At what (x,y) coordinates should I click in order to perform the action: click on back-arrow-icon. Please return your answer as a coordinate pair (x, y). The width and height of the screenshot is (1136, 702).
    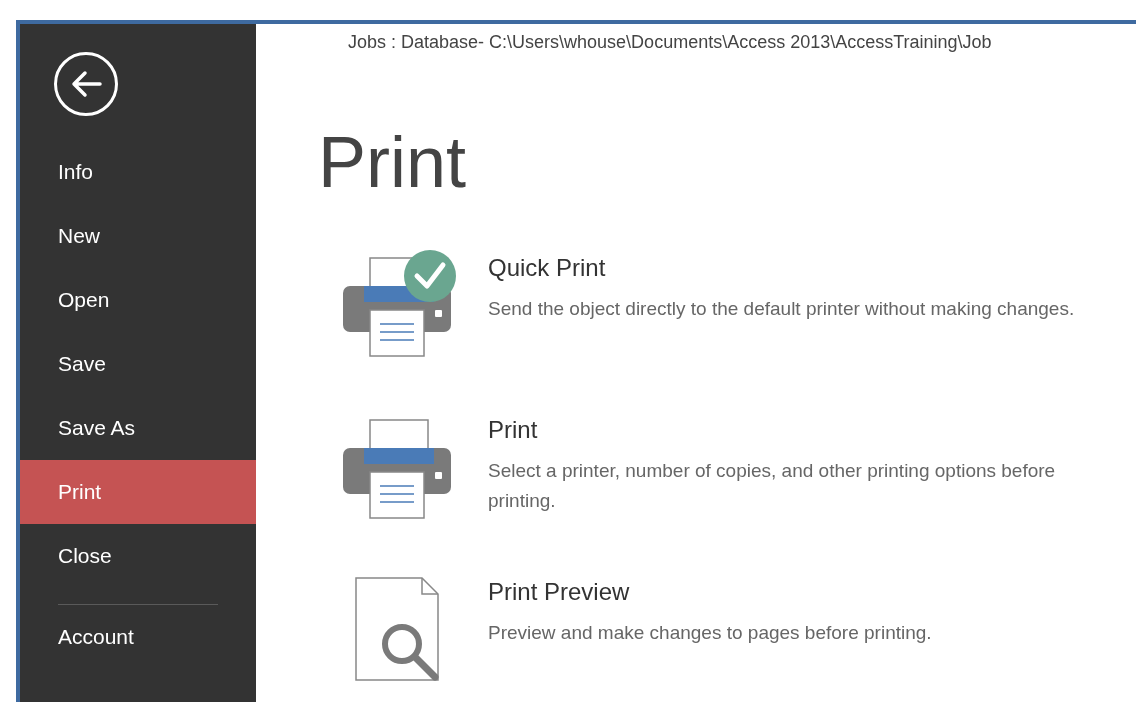
    Looking at the image, I should click on (86, 84).